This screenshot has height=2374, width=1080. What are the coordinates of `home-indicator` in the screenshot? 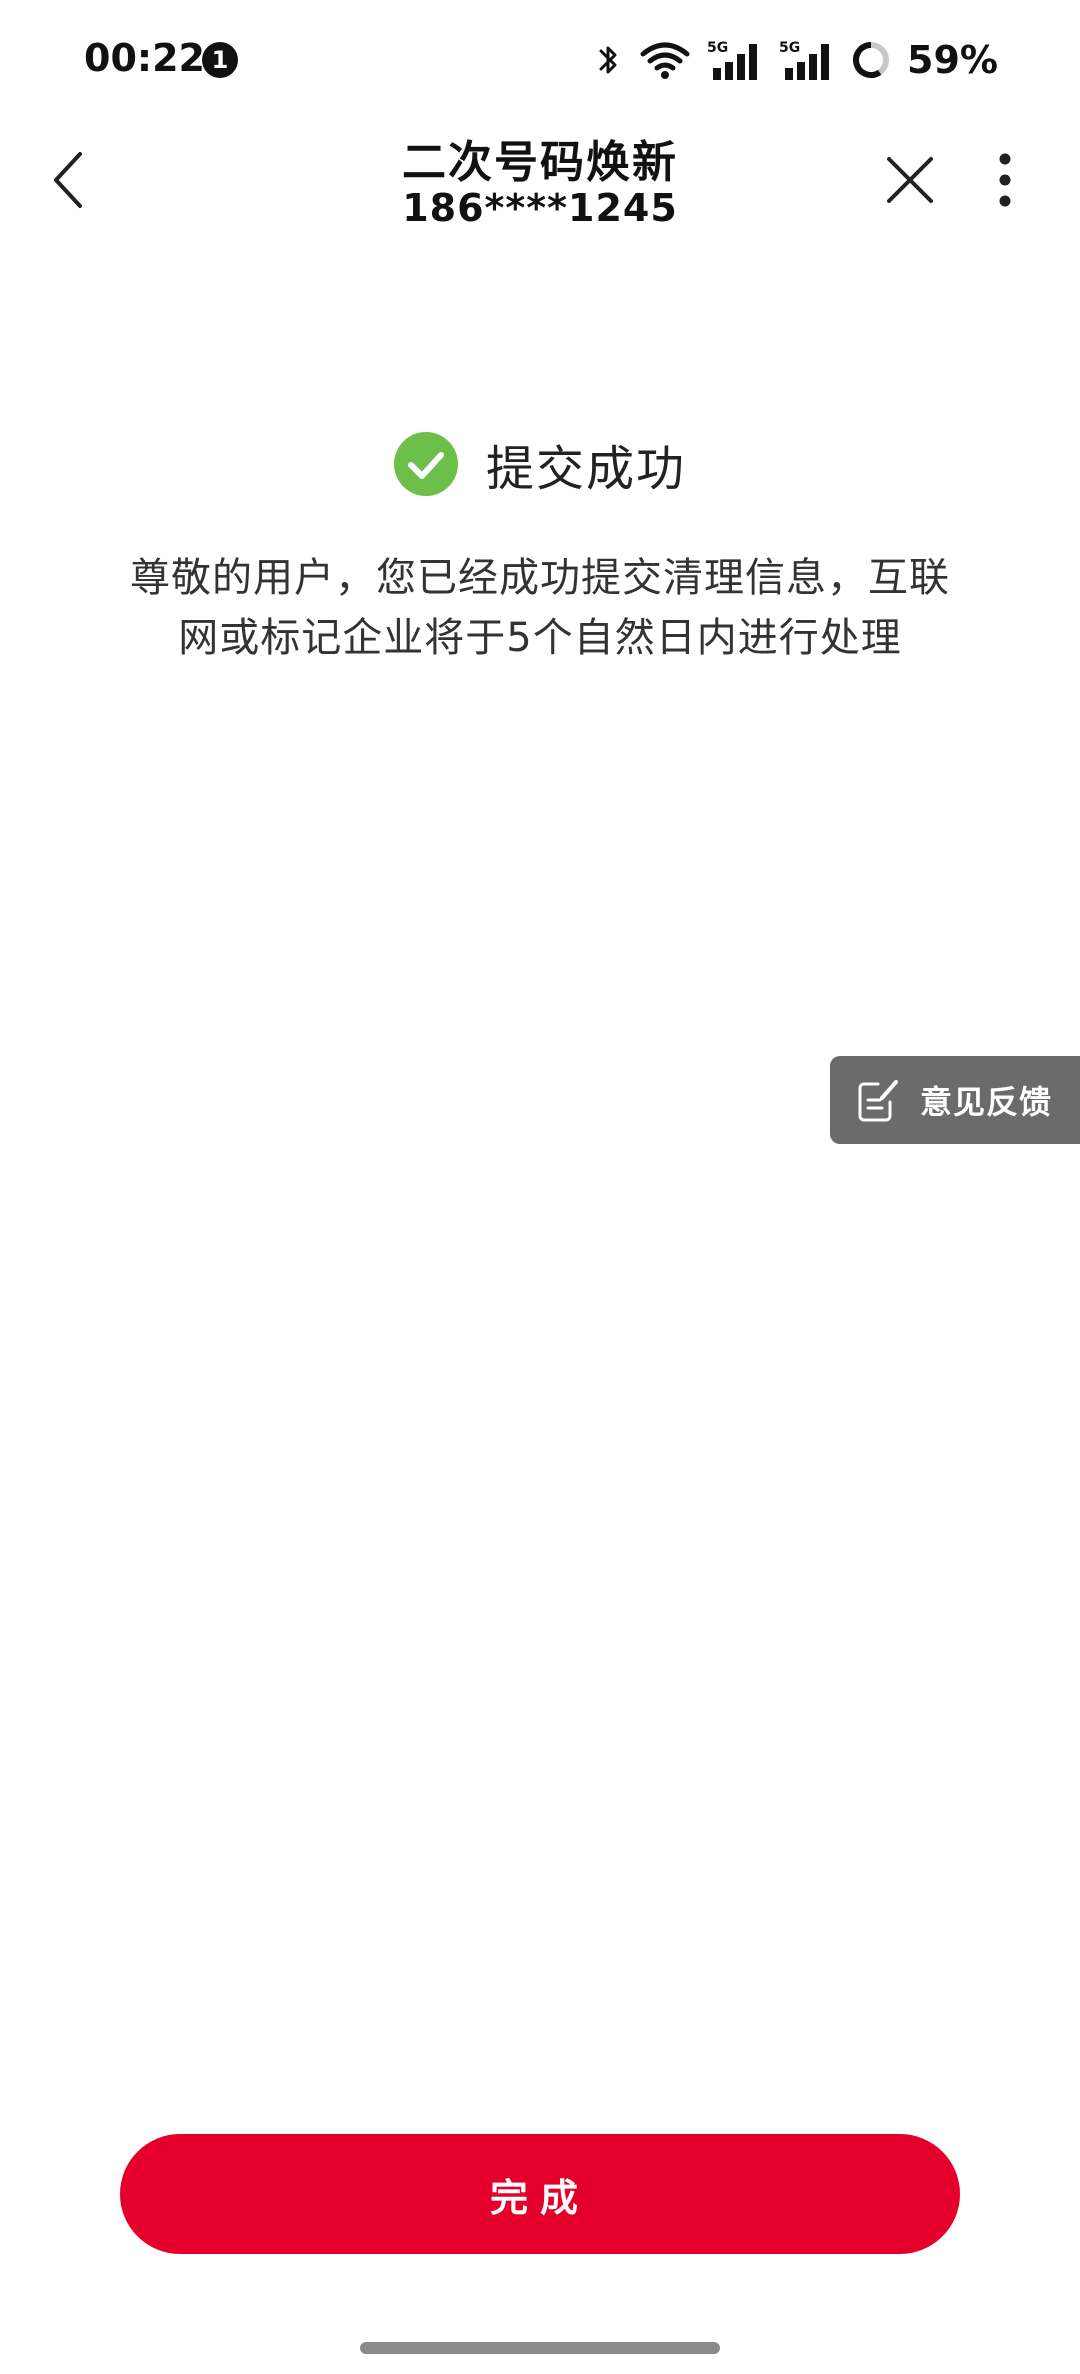 It's located at (540, 2348).